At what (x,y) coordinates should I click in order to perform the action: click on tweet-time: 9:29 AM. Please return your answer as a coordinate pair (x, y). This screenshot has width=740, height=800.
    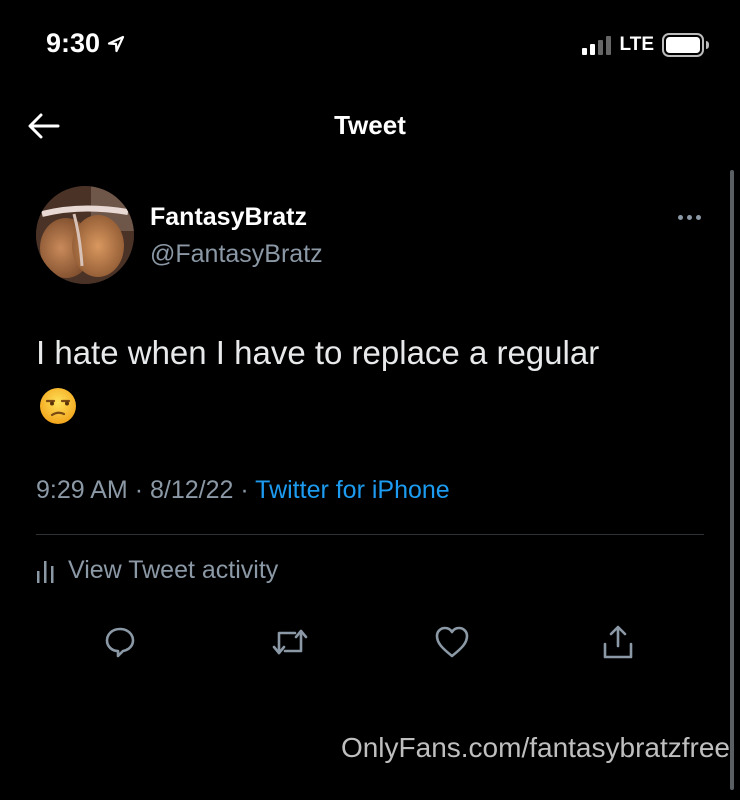
    Looking at the image, I should click on (82, 490).